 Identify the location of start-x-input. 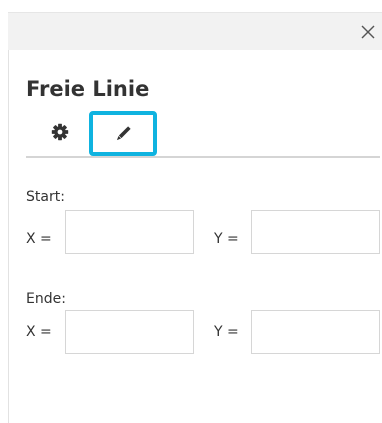
(129, 232).